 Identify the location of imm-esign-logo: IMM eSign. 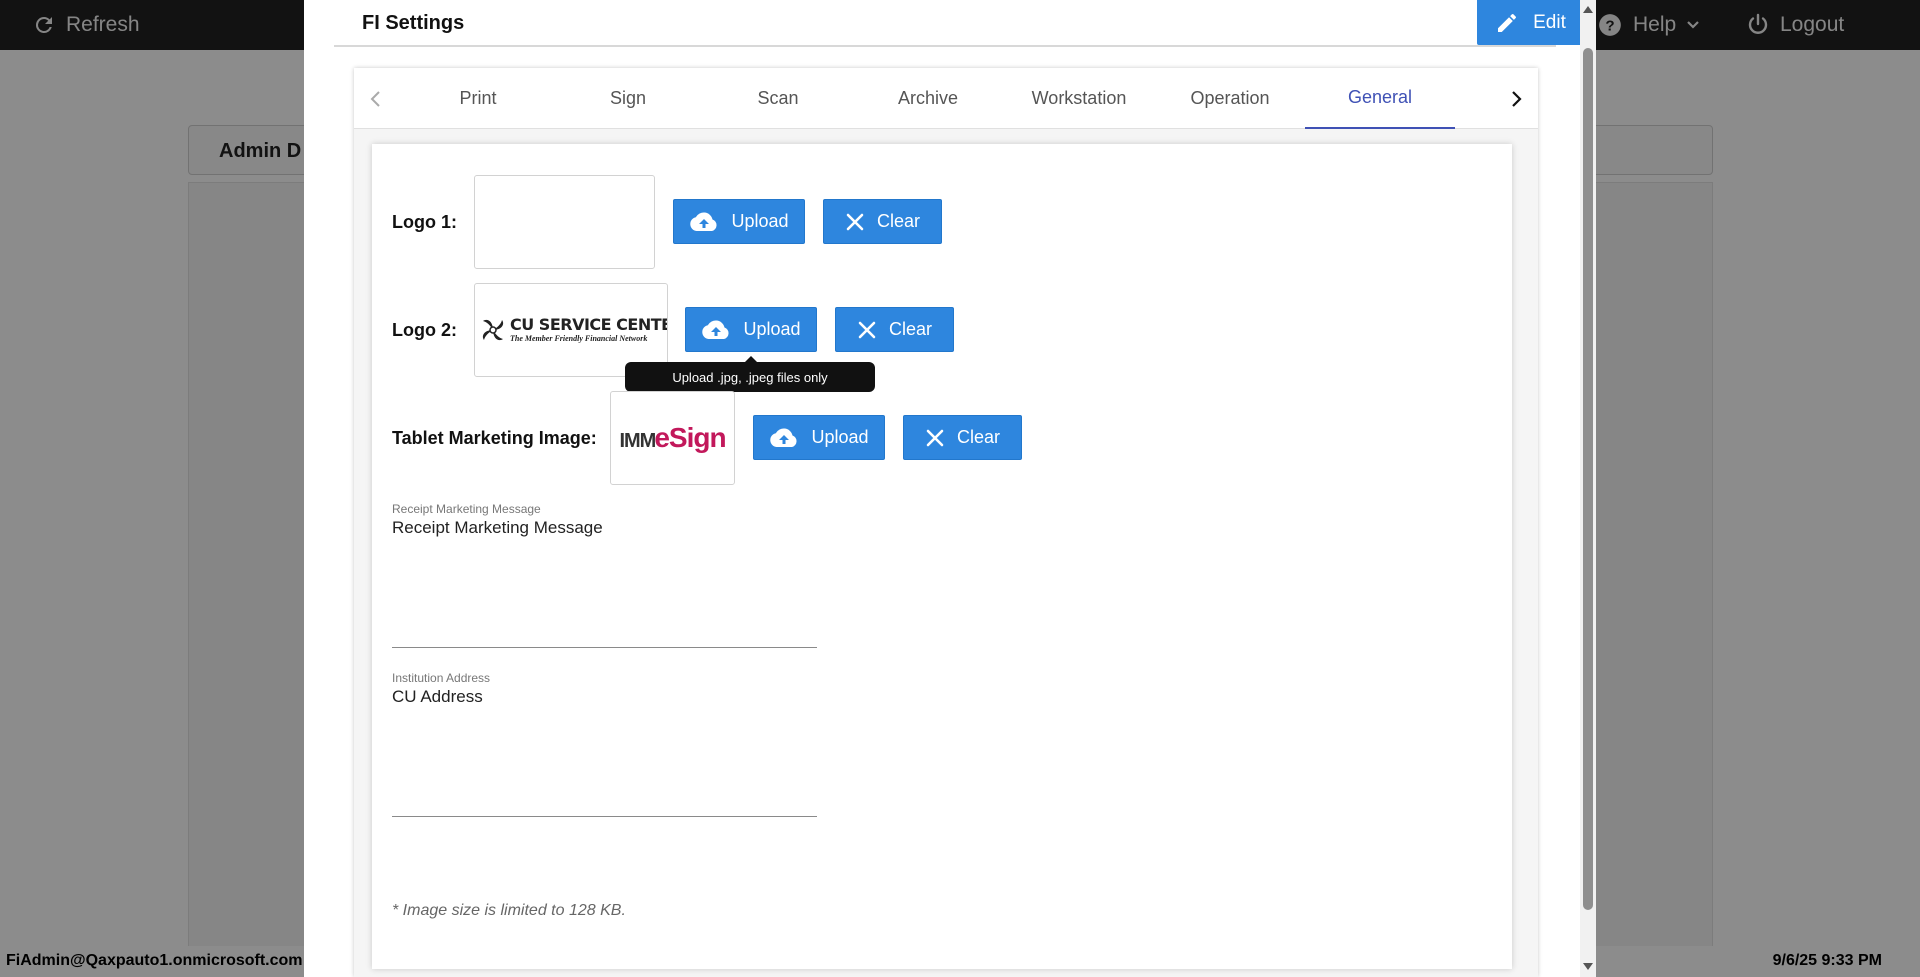
(672, 438).